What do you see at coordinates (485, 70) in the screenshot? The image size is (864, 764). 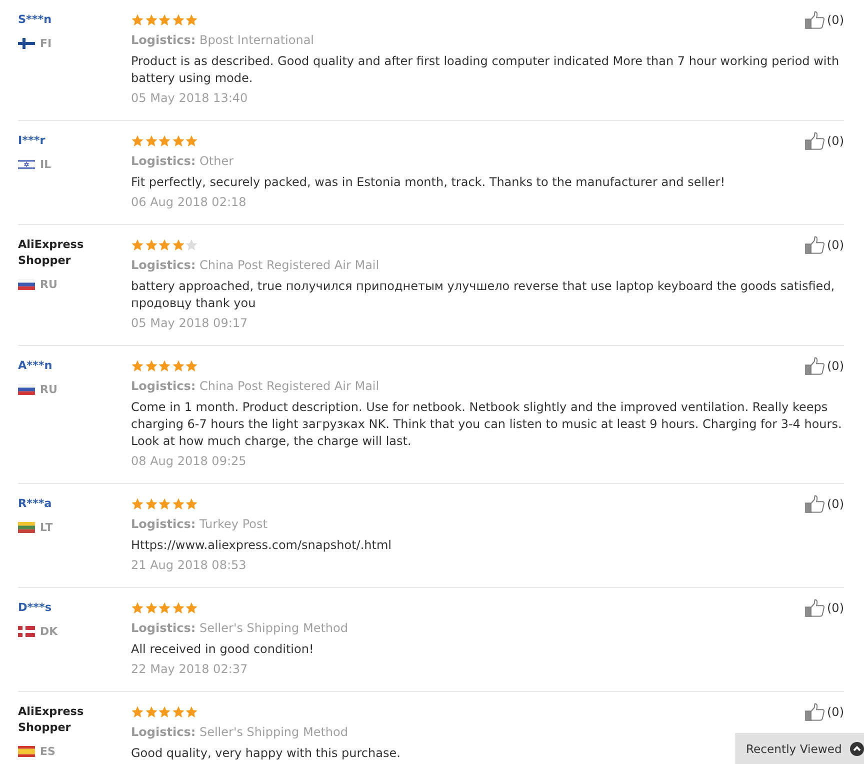 I see `review-text: Product is as described. Good quality and after first loading computer indicated More than 7 hour working period with battery using mode.` at bounding box center [485, 70].